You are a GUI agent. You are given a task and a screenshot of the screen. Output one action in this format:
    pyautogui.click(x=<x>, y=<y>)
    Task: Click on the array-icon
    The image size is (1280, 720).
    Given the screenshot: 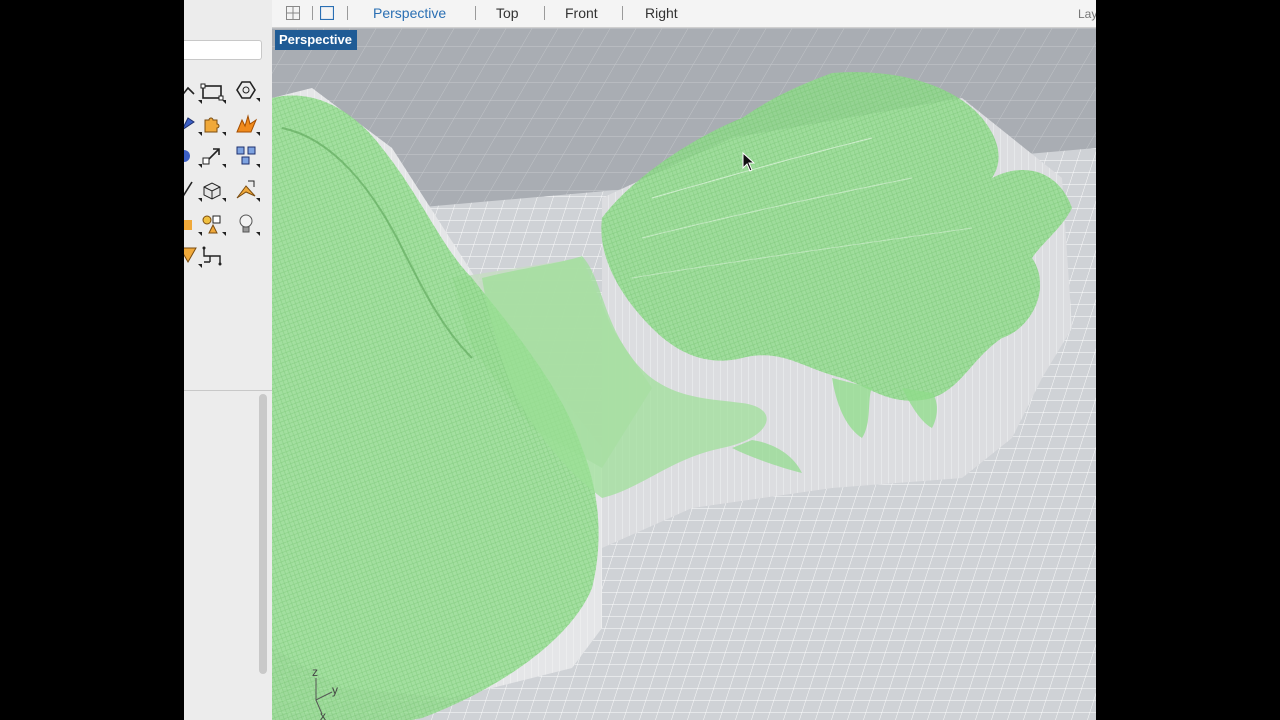 What is the action you would take?
    pyautogui.click(x=246, y=156)
    